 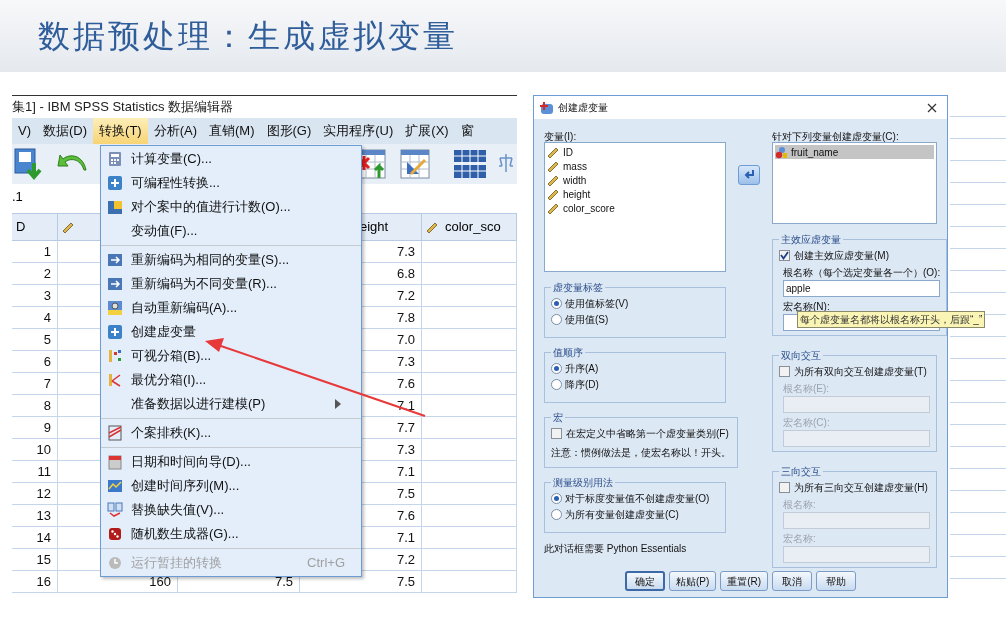 What do you see at coordinates (43, 537) in the screenshot?
I see `row-number: 14` at bounding box center [43, 537].